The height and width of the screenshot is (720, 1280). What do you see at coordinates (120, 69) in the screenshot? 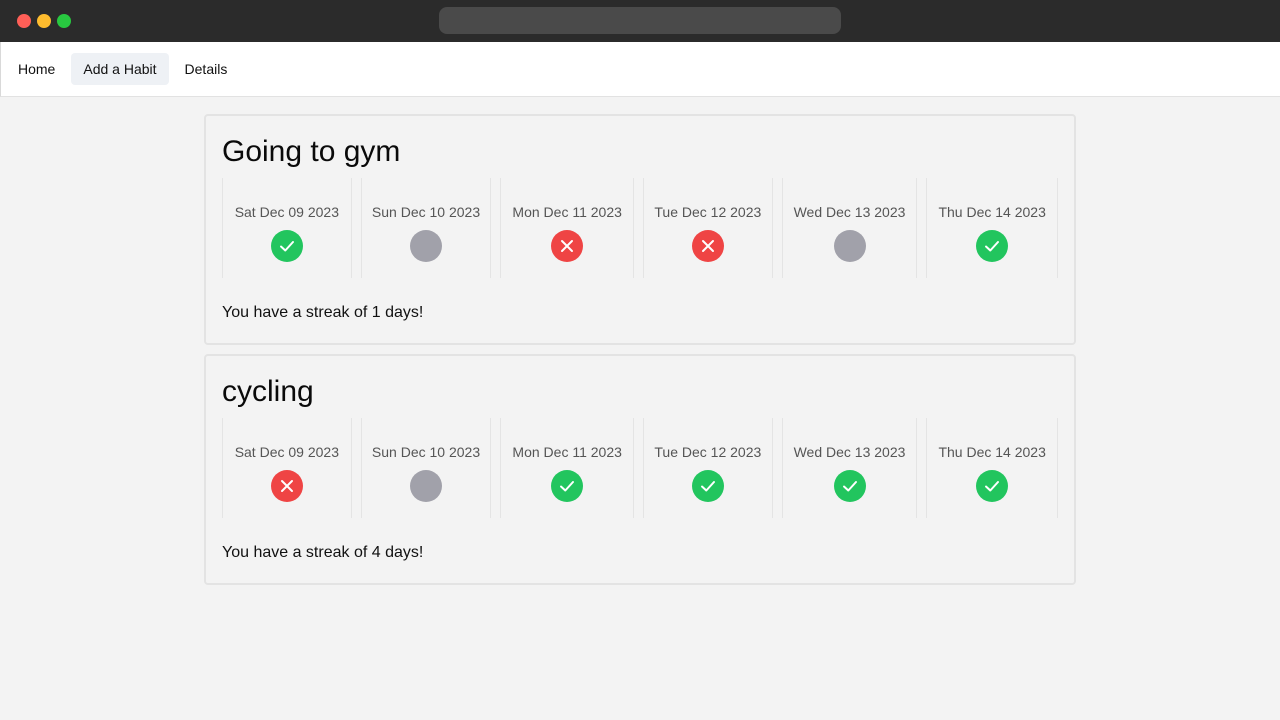
I see `nav-add-habit-link: Add a Habit` at bounding box center [120, 69].